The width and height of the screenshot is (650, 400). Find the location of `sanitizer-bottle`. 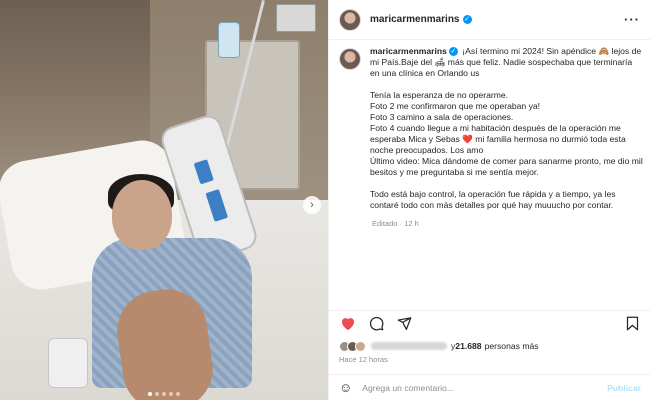

sanitizer-bottle is located at coordinates (229, 40).